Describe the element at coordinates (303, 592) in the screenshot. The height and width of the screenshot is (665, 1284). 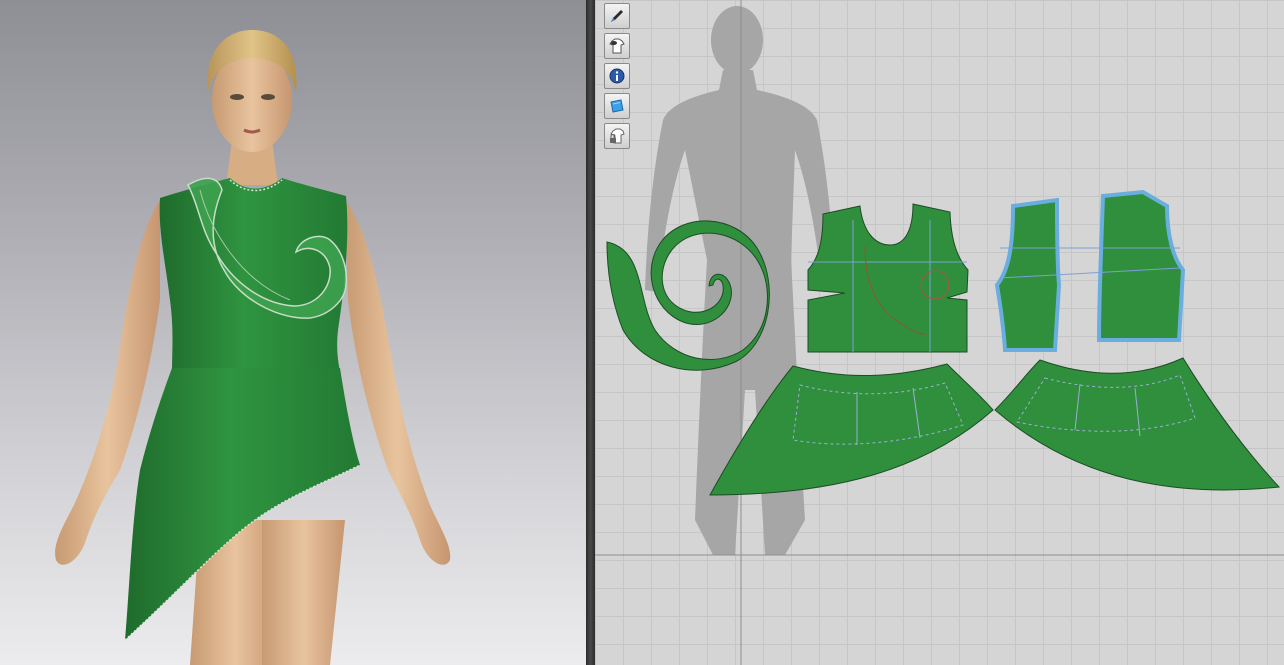
I see `avatar-leg-right` at that location.